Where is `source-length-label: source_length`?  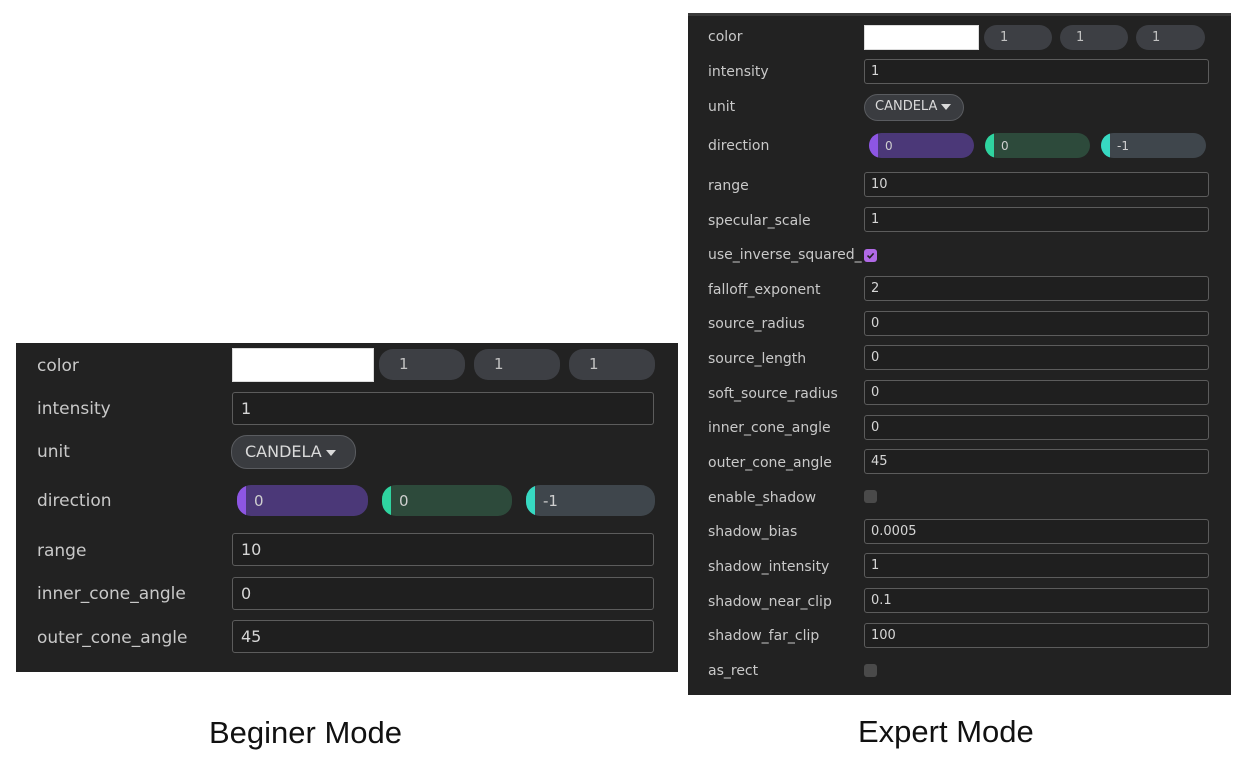 source-length-label: source_length is located at coordinates (757, 359).